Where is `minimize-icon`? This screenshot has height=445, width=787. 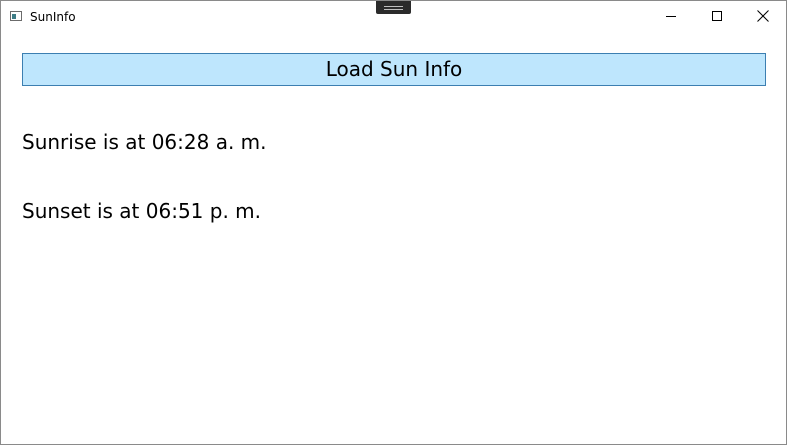
minimize-icon is located at coordinates (671, 16).